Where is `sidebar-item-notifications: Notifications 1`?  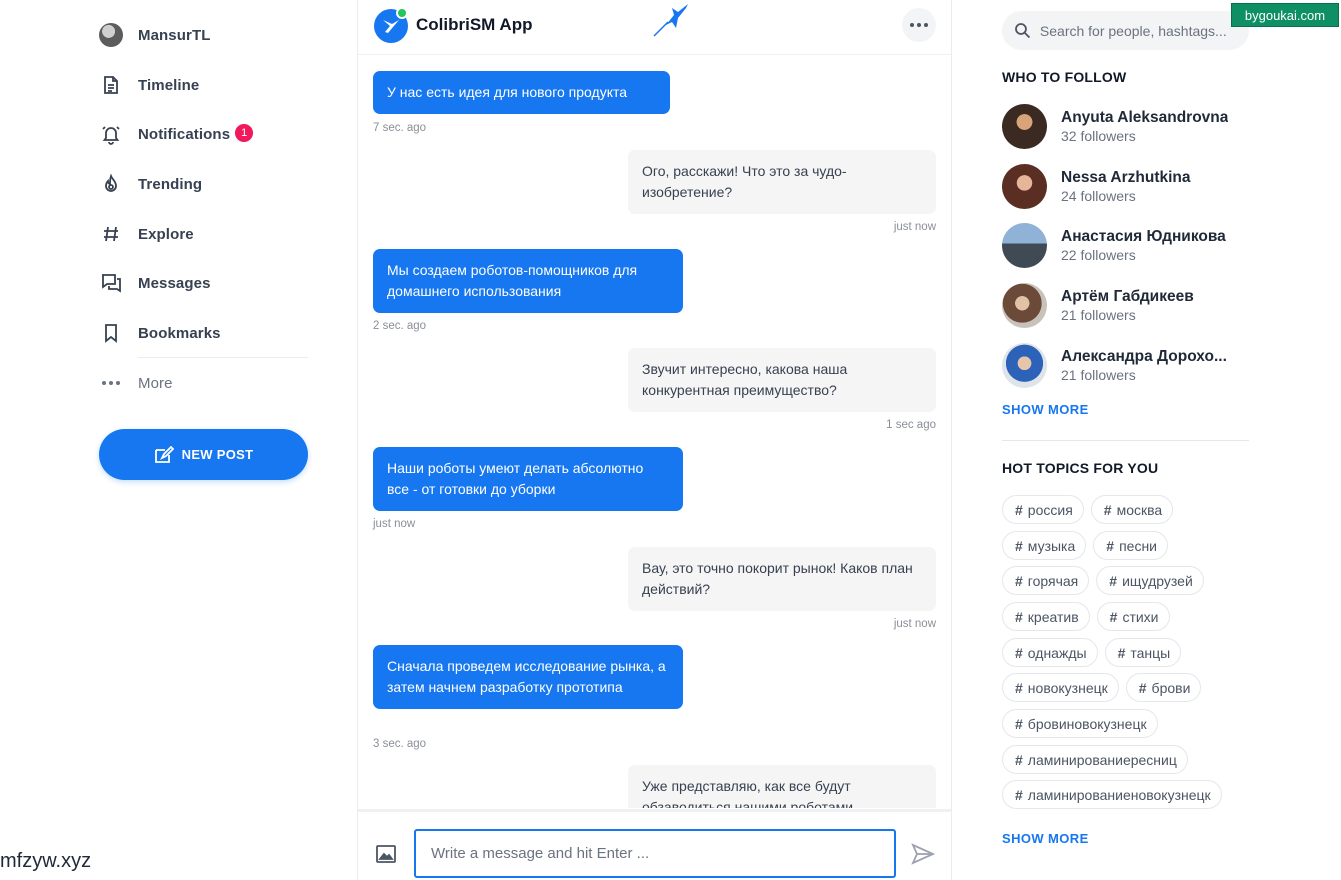
sidebar-item-notifications: Notifications 1 is located at coordinates (177, 134).